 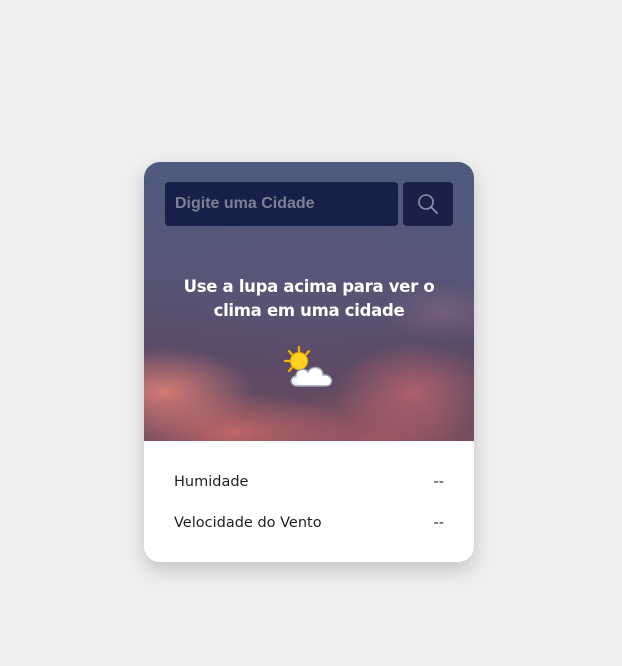 I want to click on partly-cloudy-icon, so click(x=308, y=366).